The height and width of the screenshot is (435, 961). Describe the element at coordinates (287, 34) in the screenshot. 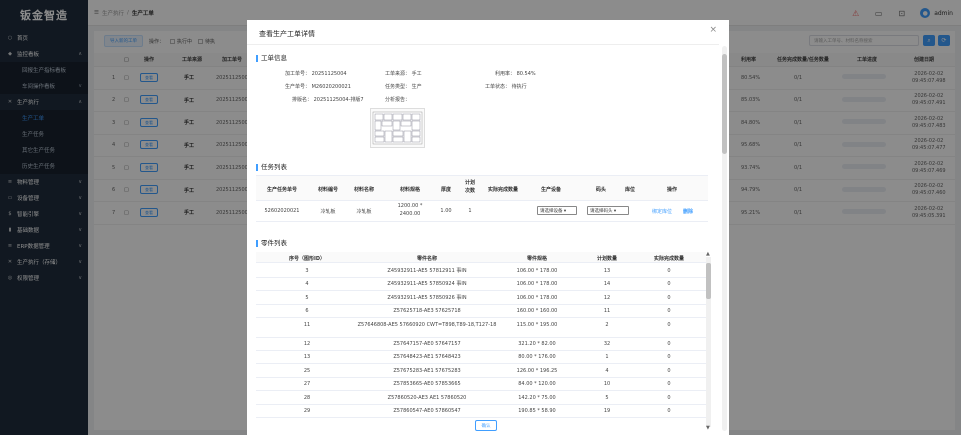

I see `dialog-title: 查看生产工单详情` at that location.